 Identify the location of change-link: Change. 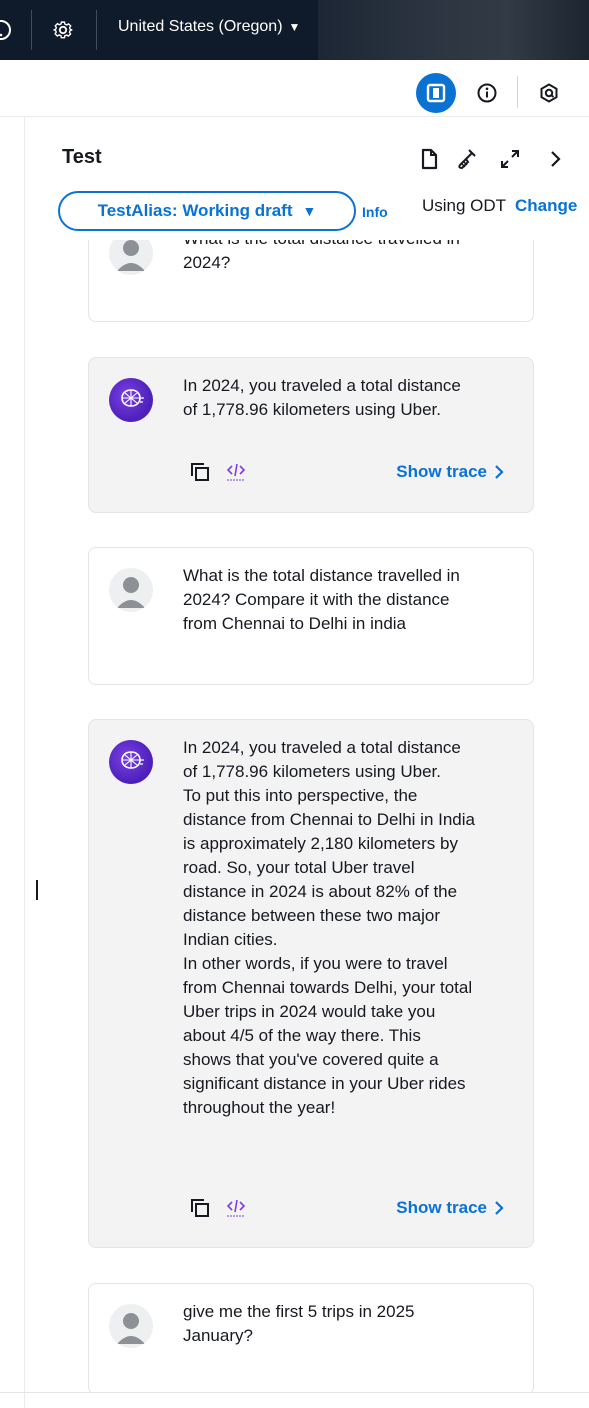
(546, 206).